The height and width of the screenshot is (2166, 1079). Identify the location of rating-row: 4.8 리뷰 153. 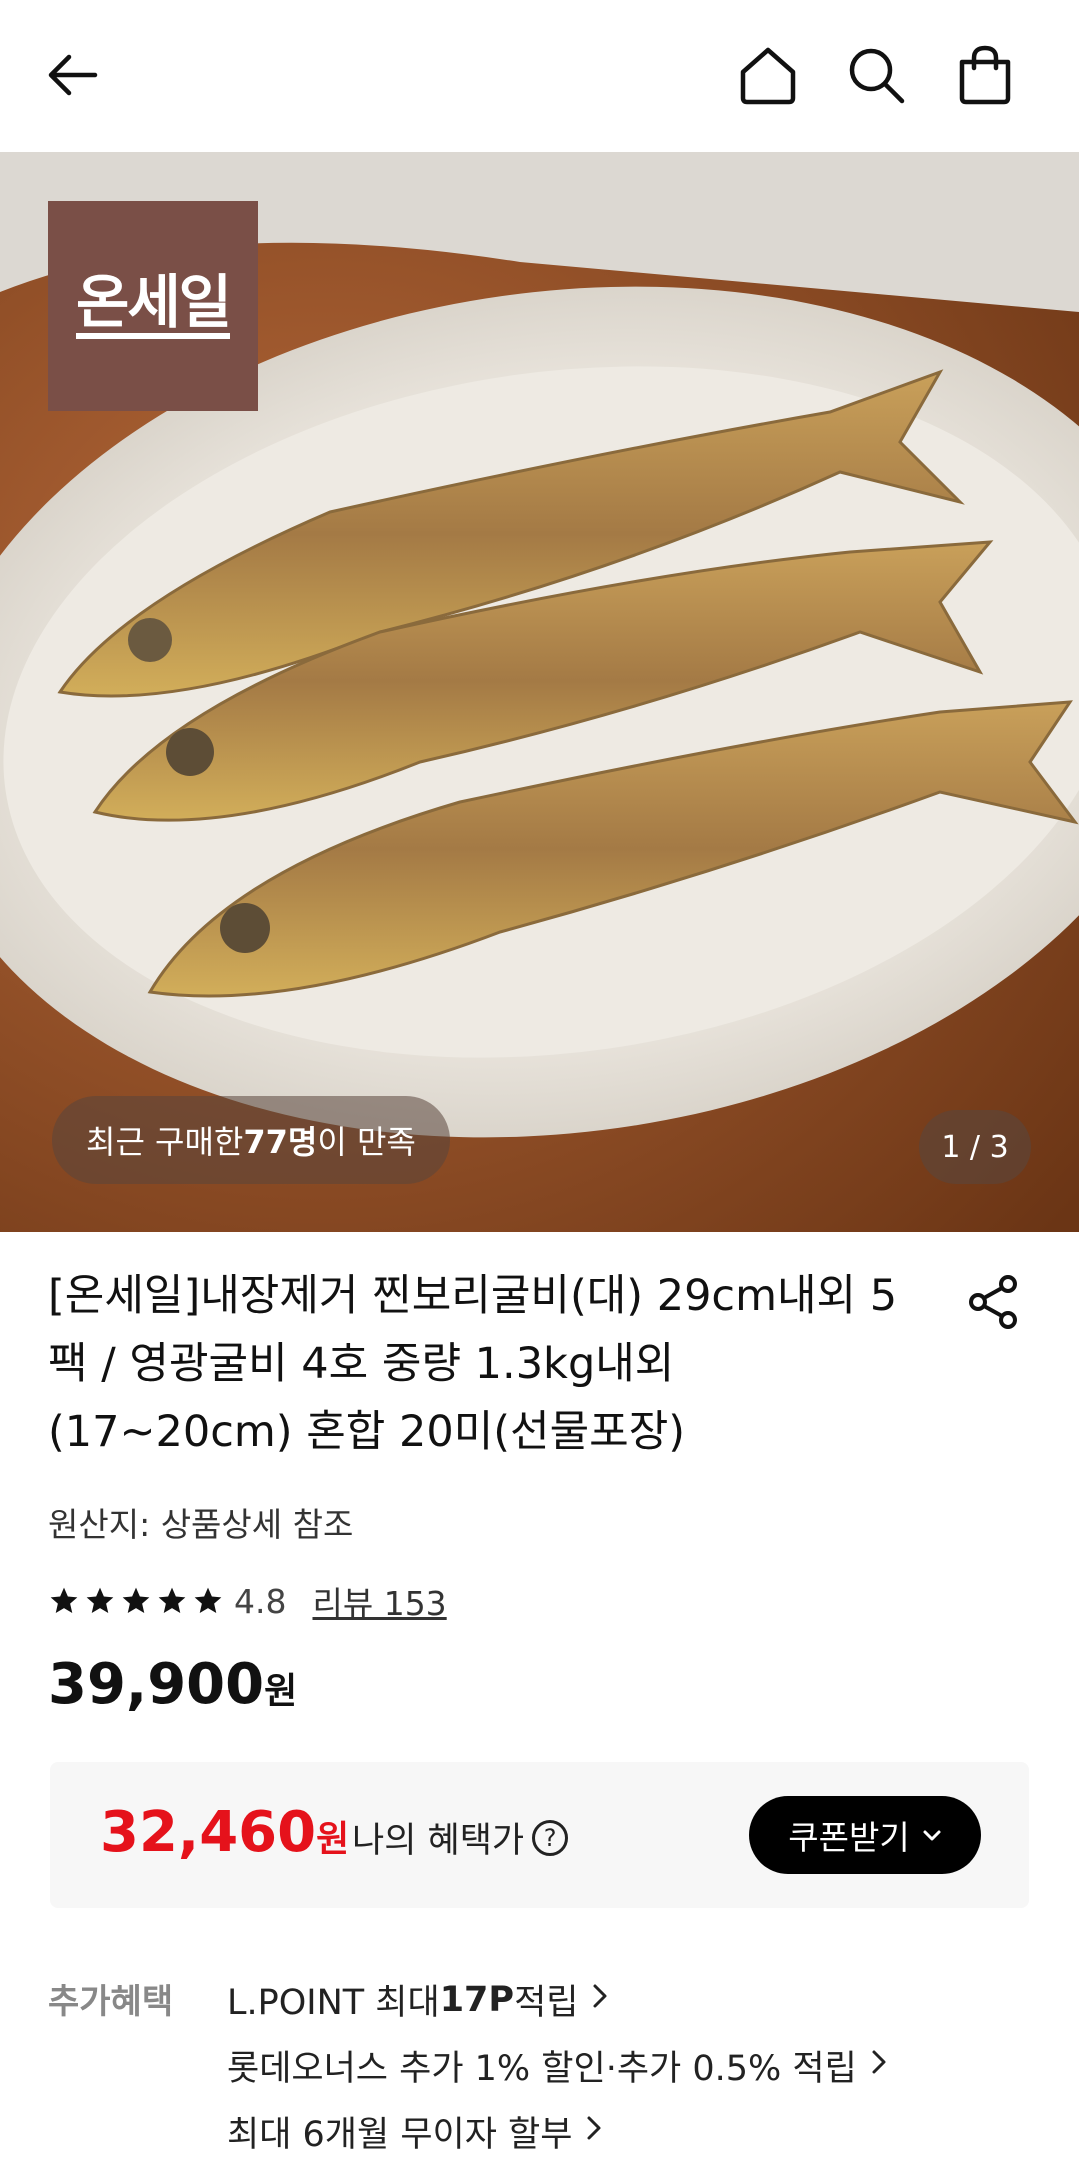
(247, 1601).